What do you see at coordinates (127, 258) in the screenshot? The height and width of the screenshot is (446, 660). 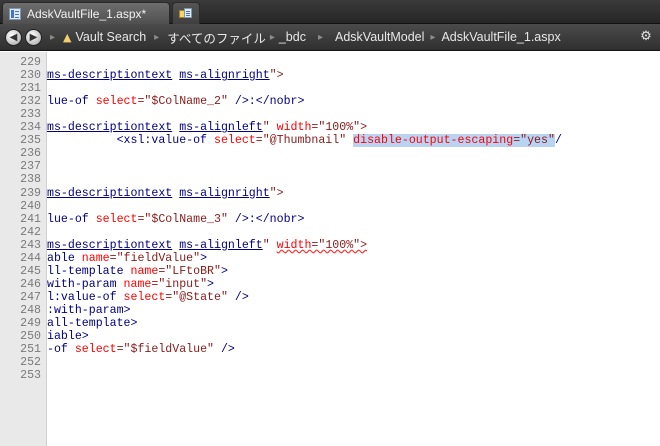 I see `code-text: able name="fieldValue">` at bounding box center [127, 258].